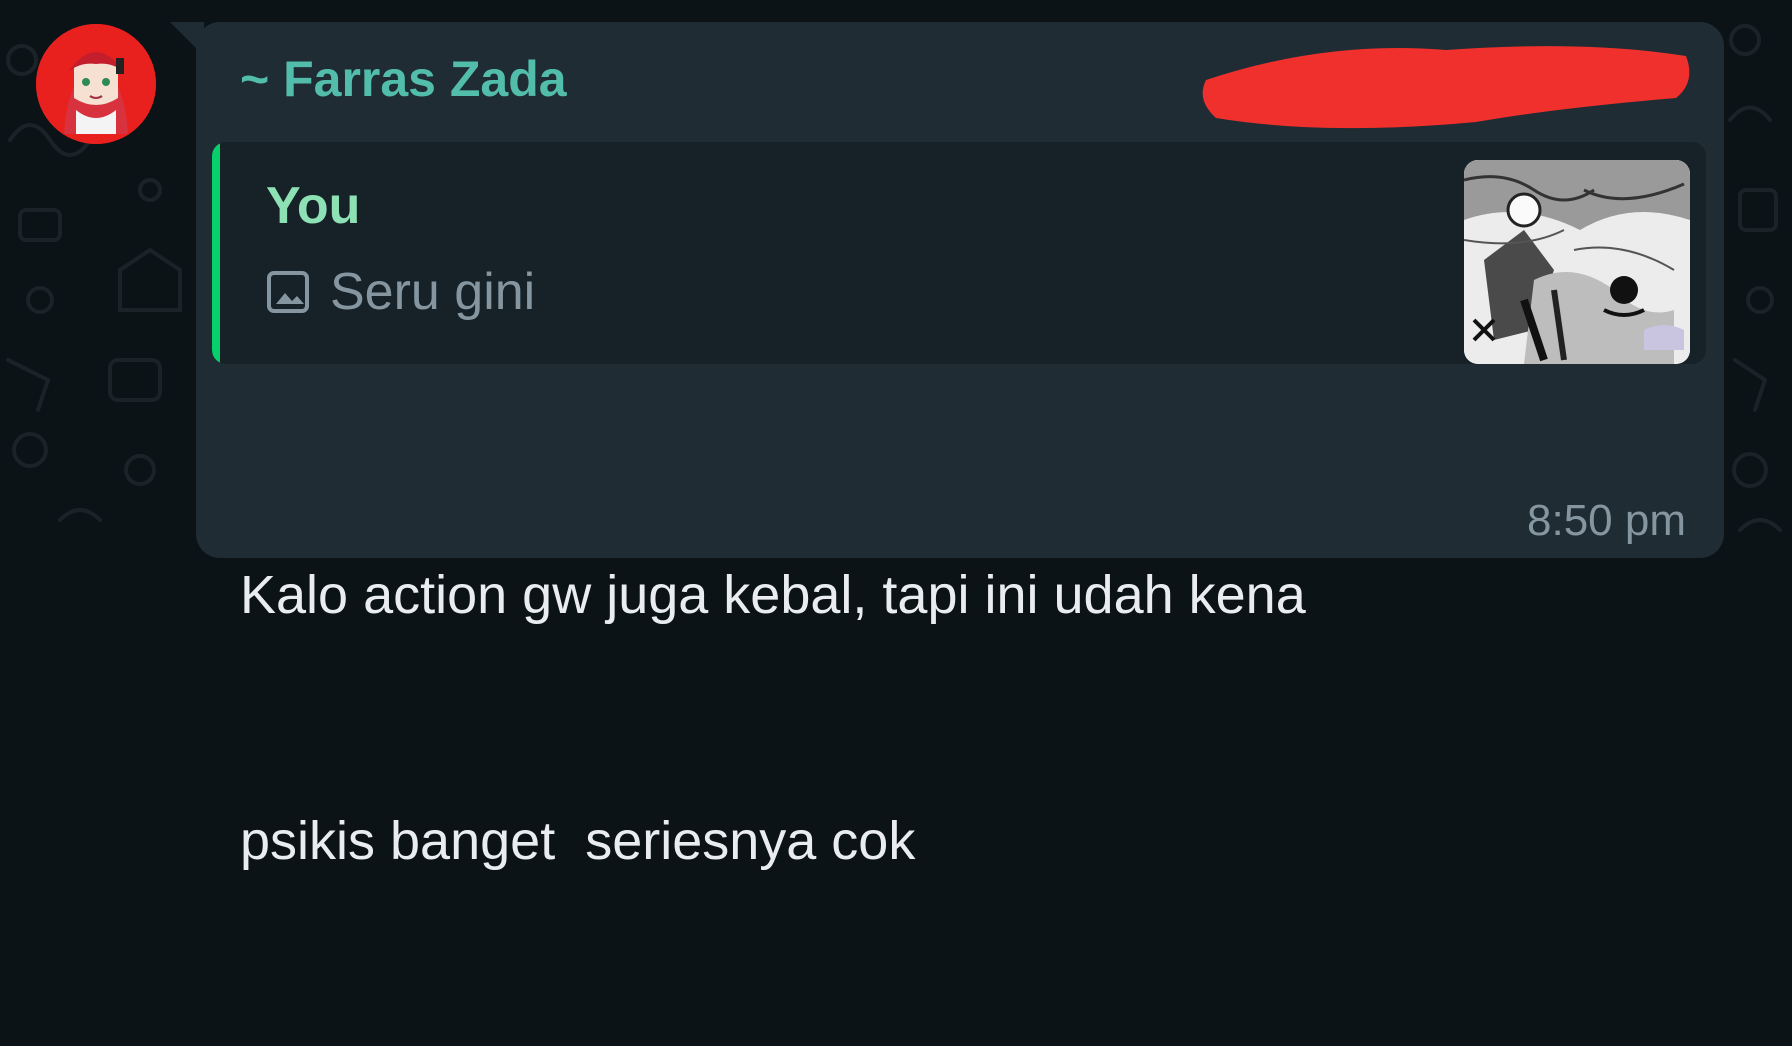 Image resolution: width=1792 pixels, height=1046 pixels. What do you see at coordinates (1577, 262) in the screenshot?
I see `quoted-image-thumbnail` at bounding box center [1577, 262].